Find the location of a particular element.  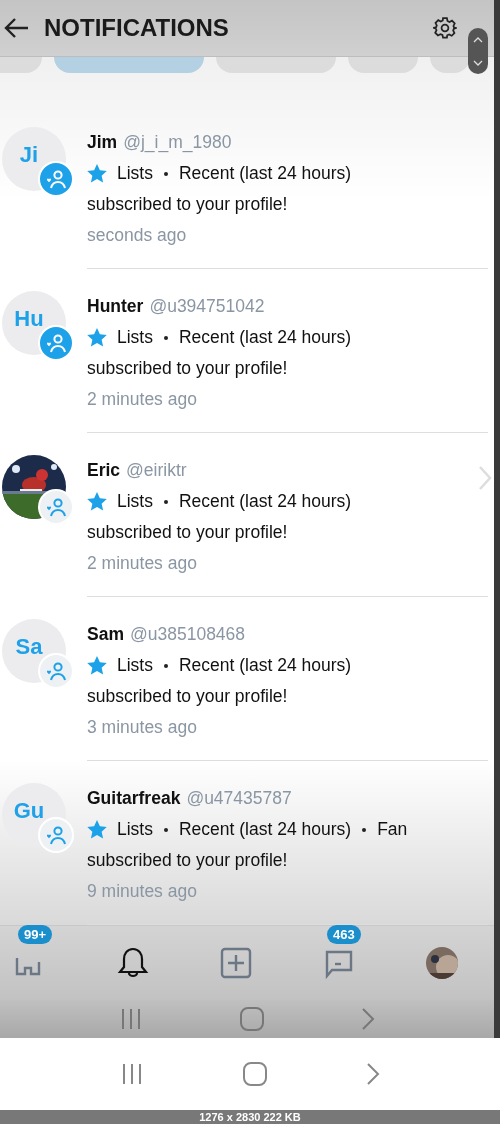

list-tag: Fan is located at coordinates (392, 829).